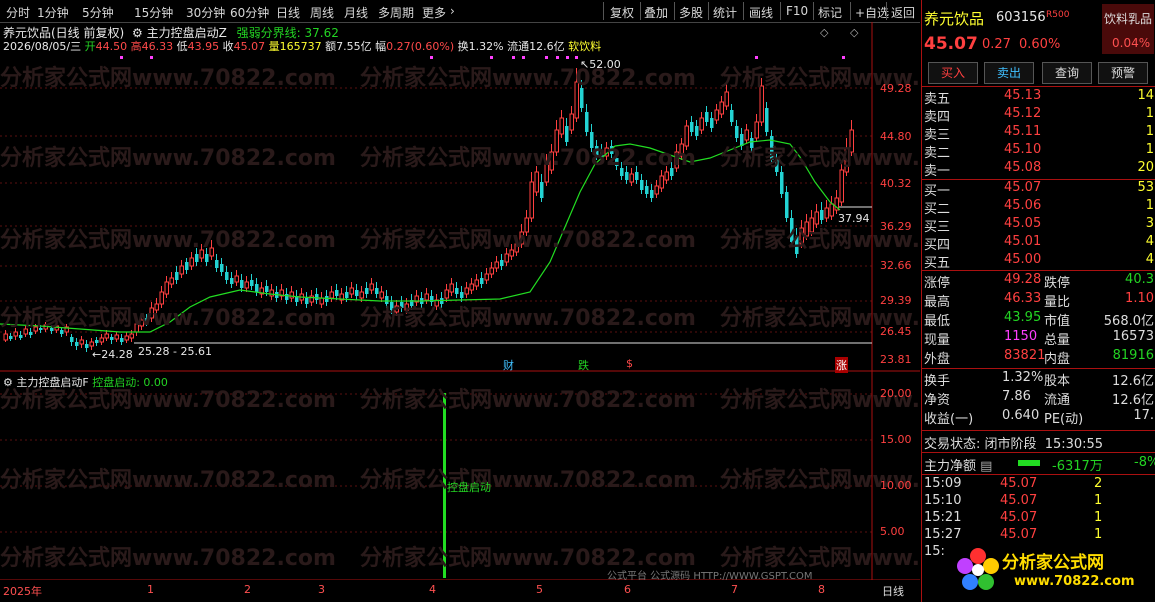 The image size is (1155, 602). What do you see at coordinates (18, 12) in the screenshot?
I see `tab-fenshi: 分时` at bounding box center [18, 12].